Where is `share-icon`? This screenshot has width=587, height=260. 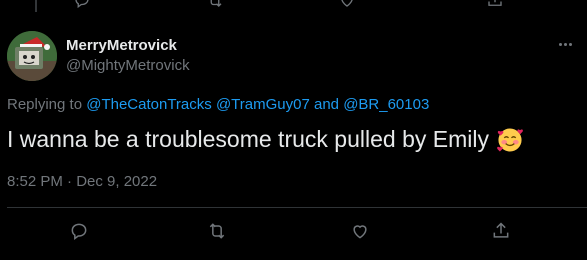 share-icon is located at coordinates (501, 230).